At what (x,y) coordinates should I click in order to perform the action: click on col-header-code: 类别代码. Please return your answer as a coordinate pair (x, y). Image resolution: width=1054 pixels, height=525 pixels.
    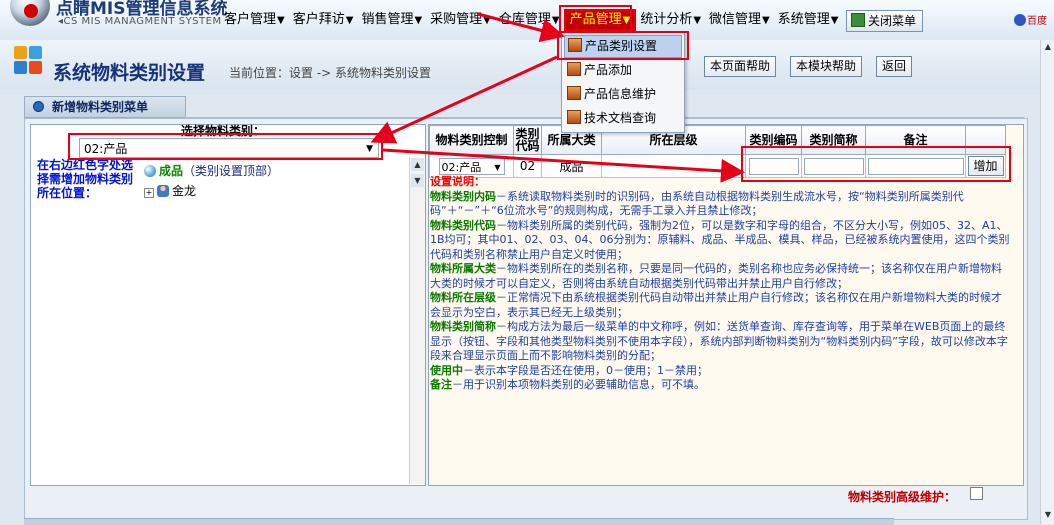
    Looking at the image, I should click on (527, 140).